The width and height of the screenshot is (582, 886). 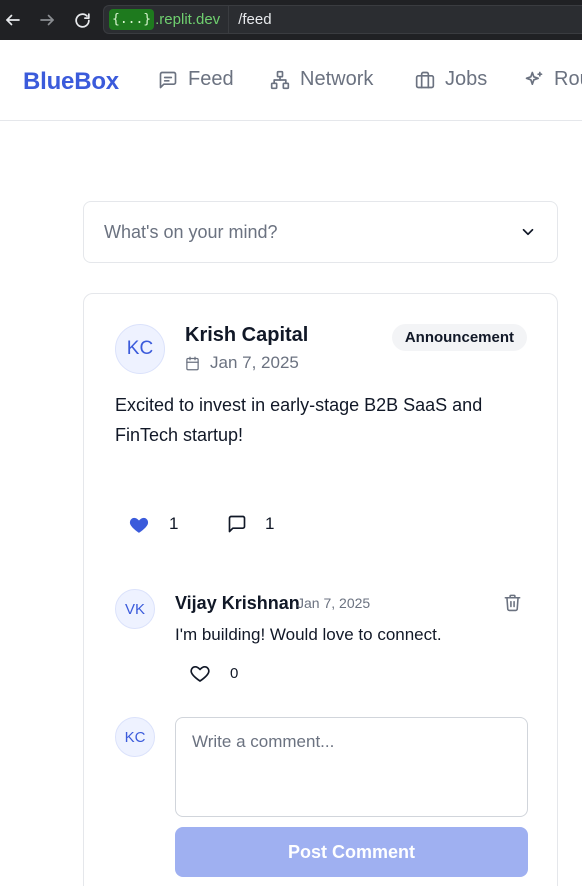 I want to click on heart-filled-icon, so click(x=139, y=525).